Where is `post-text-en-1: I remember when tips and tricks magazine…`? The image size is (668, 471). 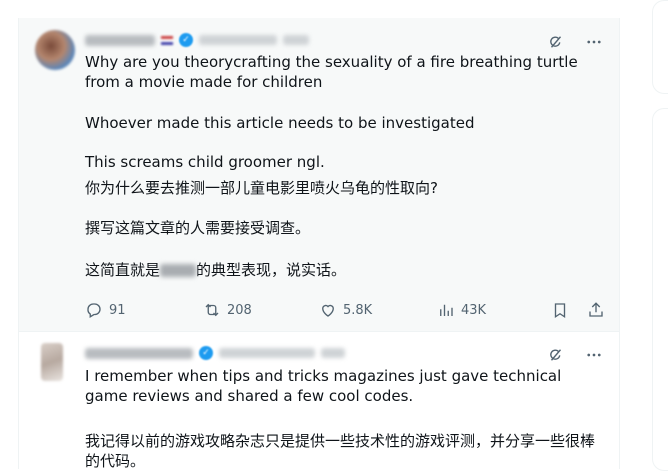
post-text-en-1: I remember when tips and tricks magazine… is located at coordinates (323, 386).